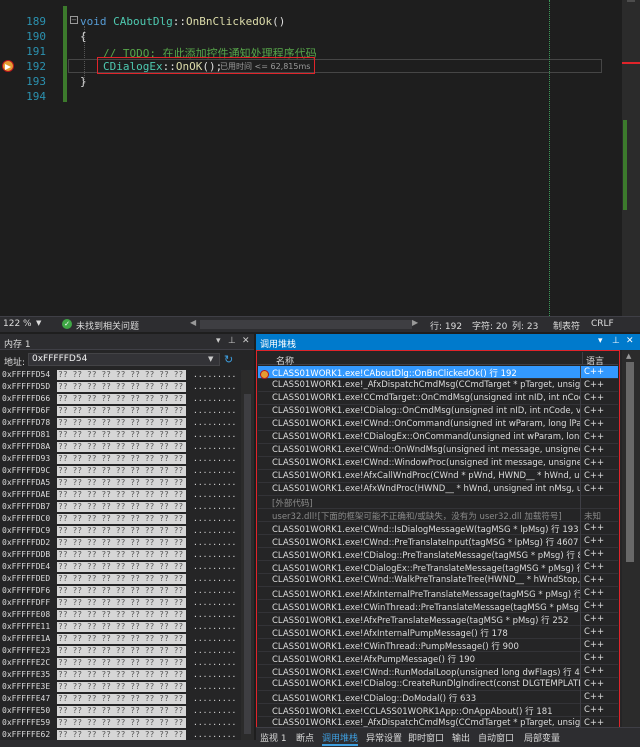  What do you see at coordinates (83, 36) in the screenshot?
I see `code-line-190: {` at bounding box center [83, 36].